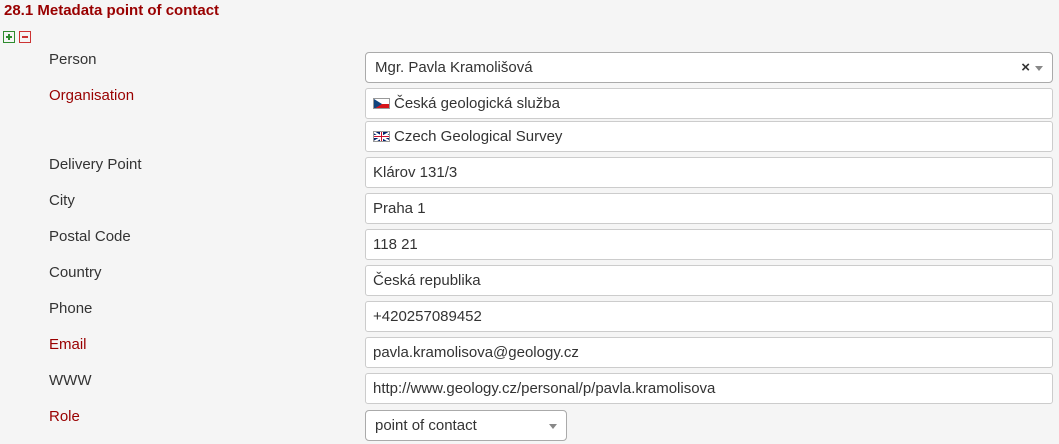 This screenshot has width=1059, height=444. Describe the element at coordinates (454, 67) in the screenshot. I see `person-value: Mgr. Pavla Kramolišová` at that location.